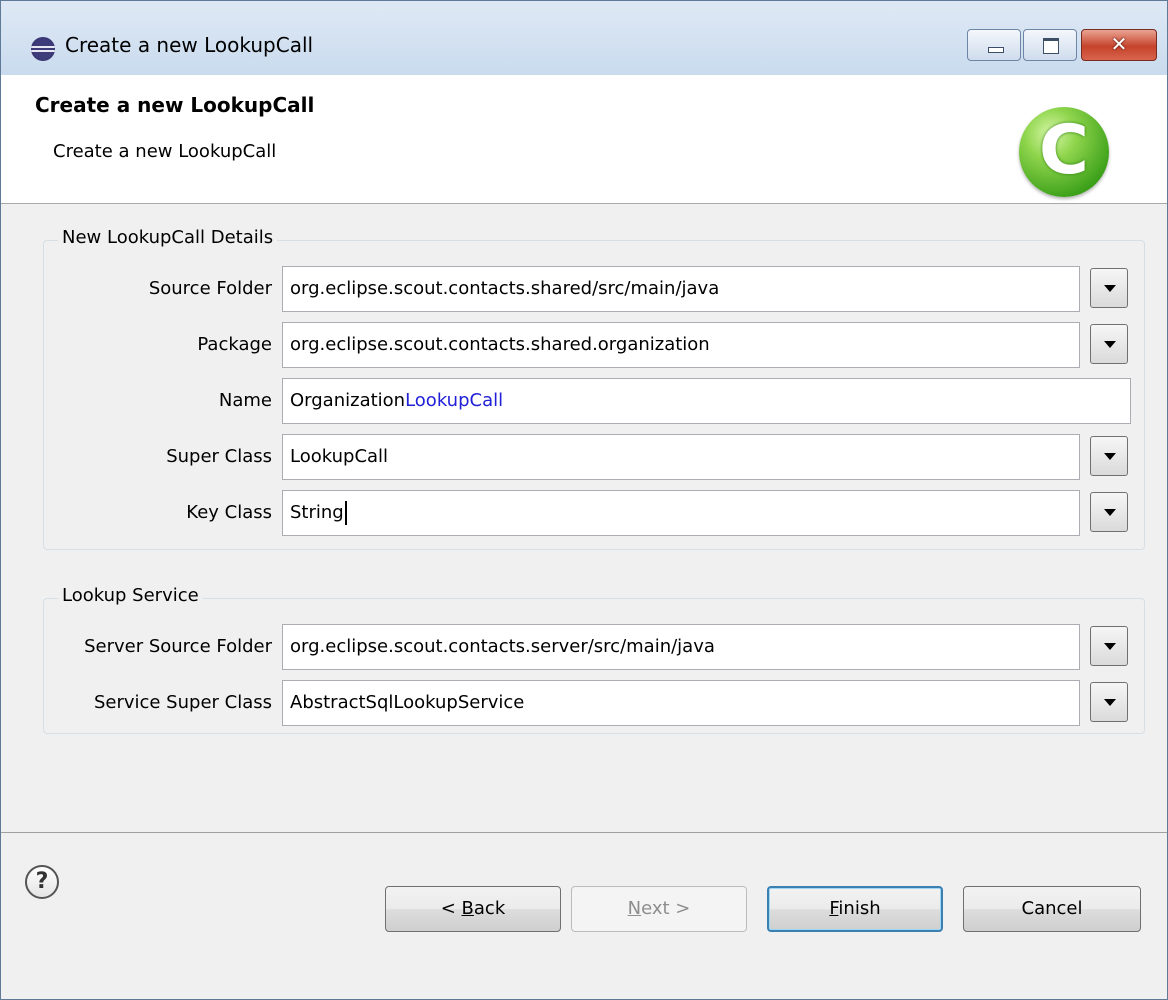 The height and width of the screenshot is (1000, 1168). I want to click on minimize-icon, so click(996, 50).